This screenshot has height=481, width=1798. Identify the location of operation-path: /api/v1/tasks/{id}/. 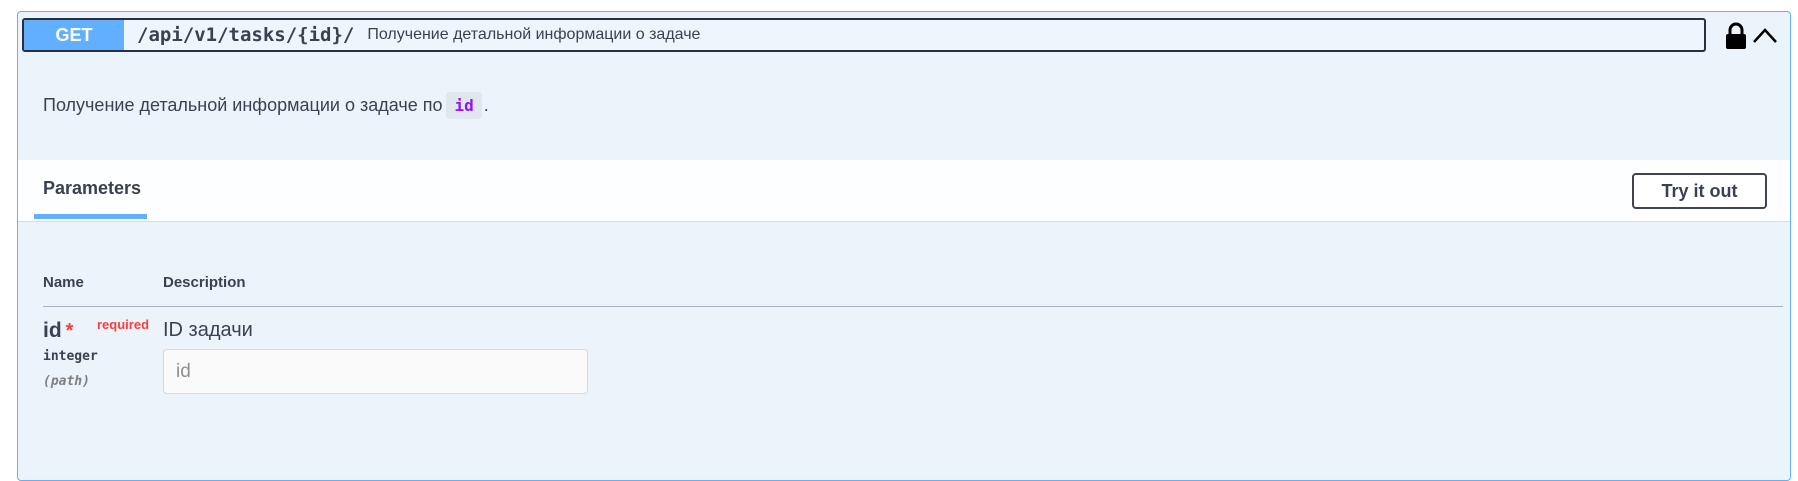
(246, 35).